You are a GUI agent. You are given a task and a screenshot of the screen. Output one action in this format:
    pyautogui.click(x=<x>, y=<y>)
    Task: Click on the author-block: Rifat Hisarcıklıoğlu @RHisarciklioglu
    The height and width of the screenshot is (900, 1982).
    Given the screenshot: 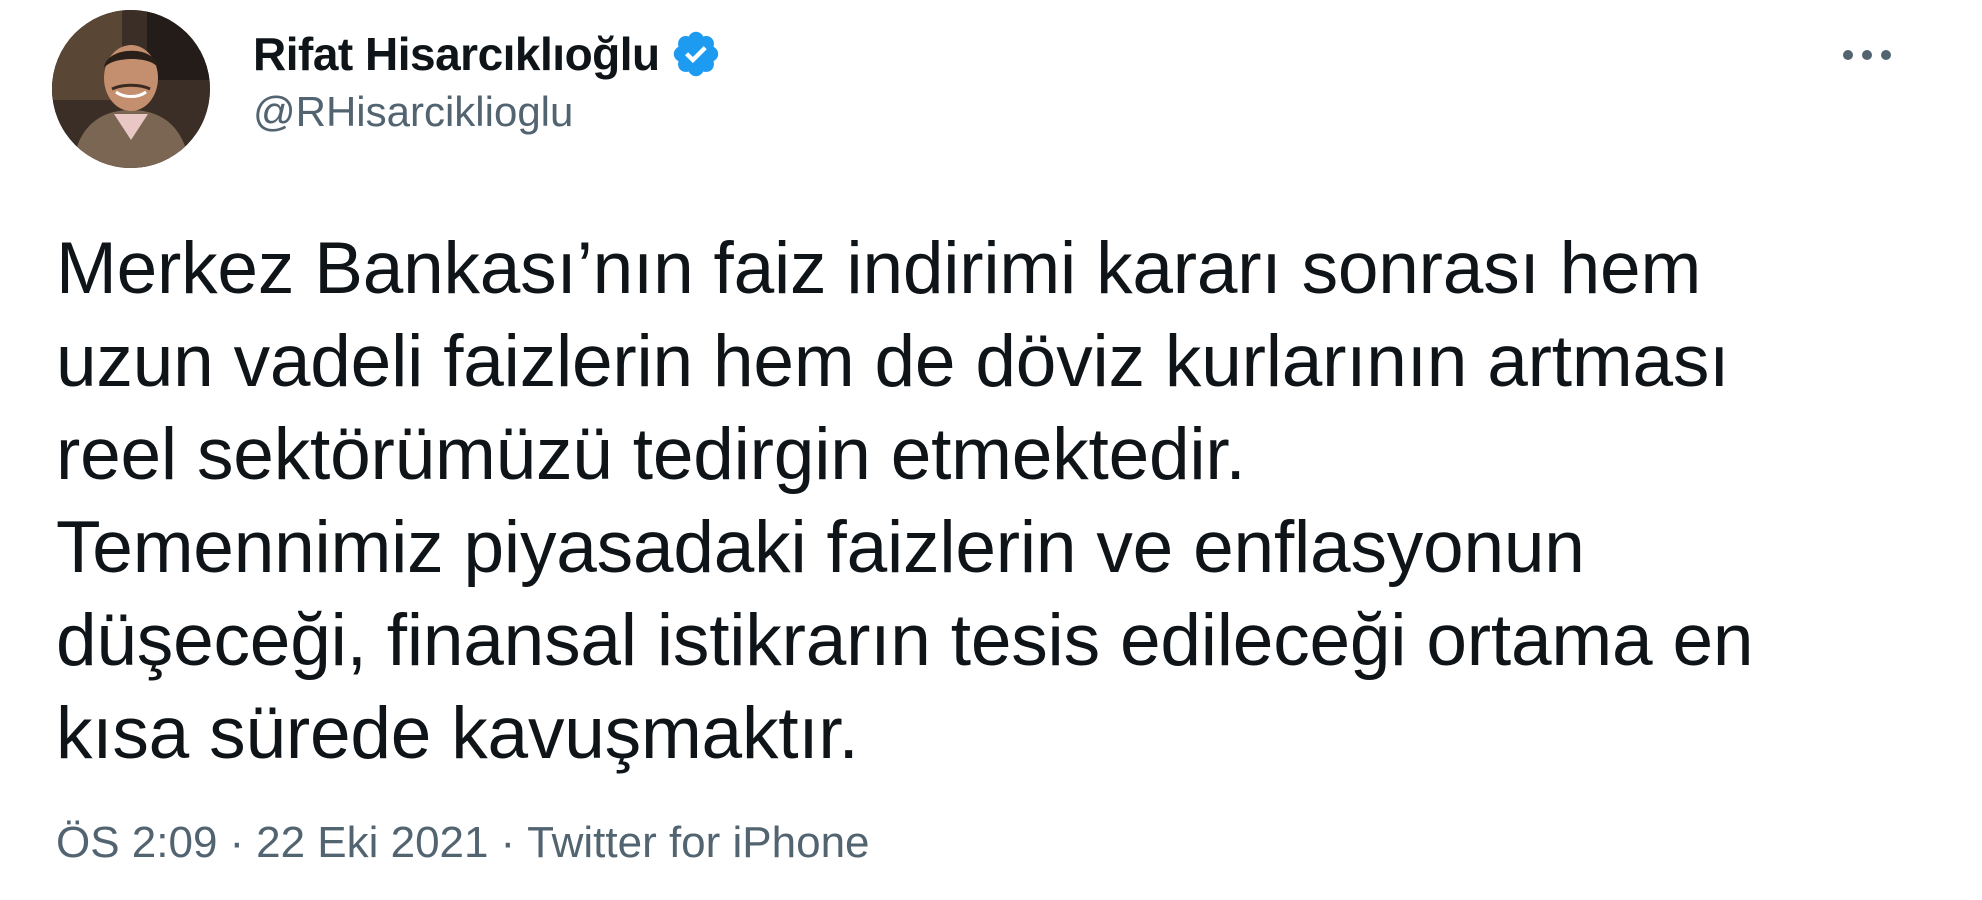 What is the action you would take?
    pyautogui.click(x=487, y=79)
    